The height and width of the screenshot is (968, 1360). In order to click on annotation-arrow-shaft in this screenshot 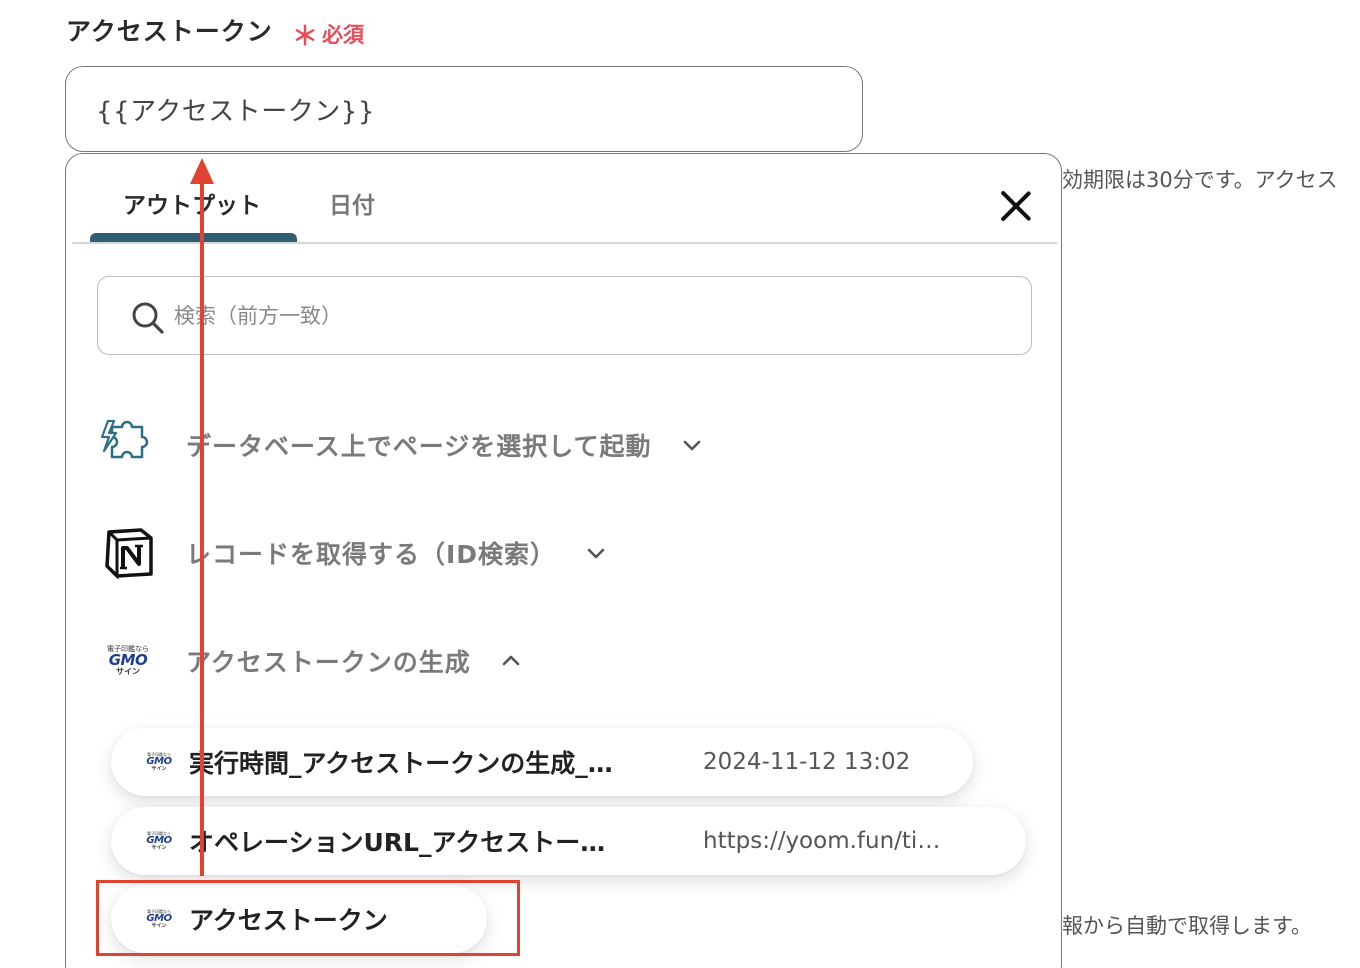, I will do `click(202, 528)`.